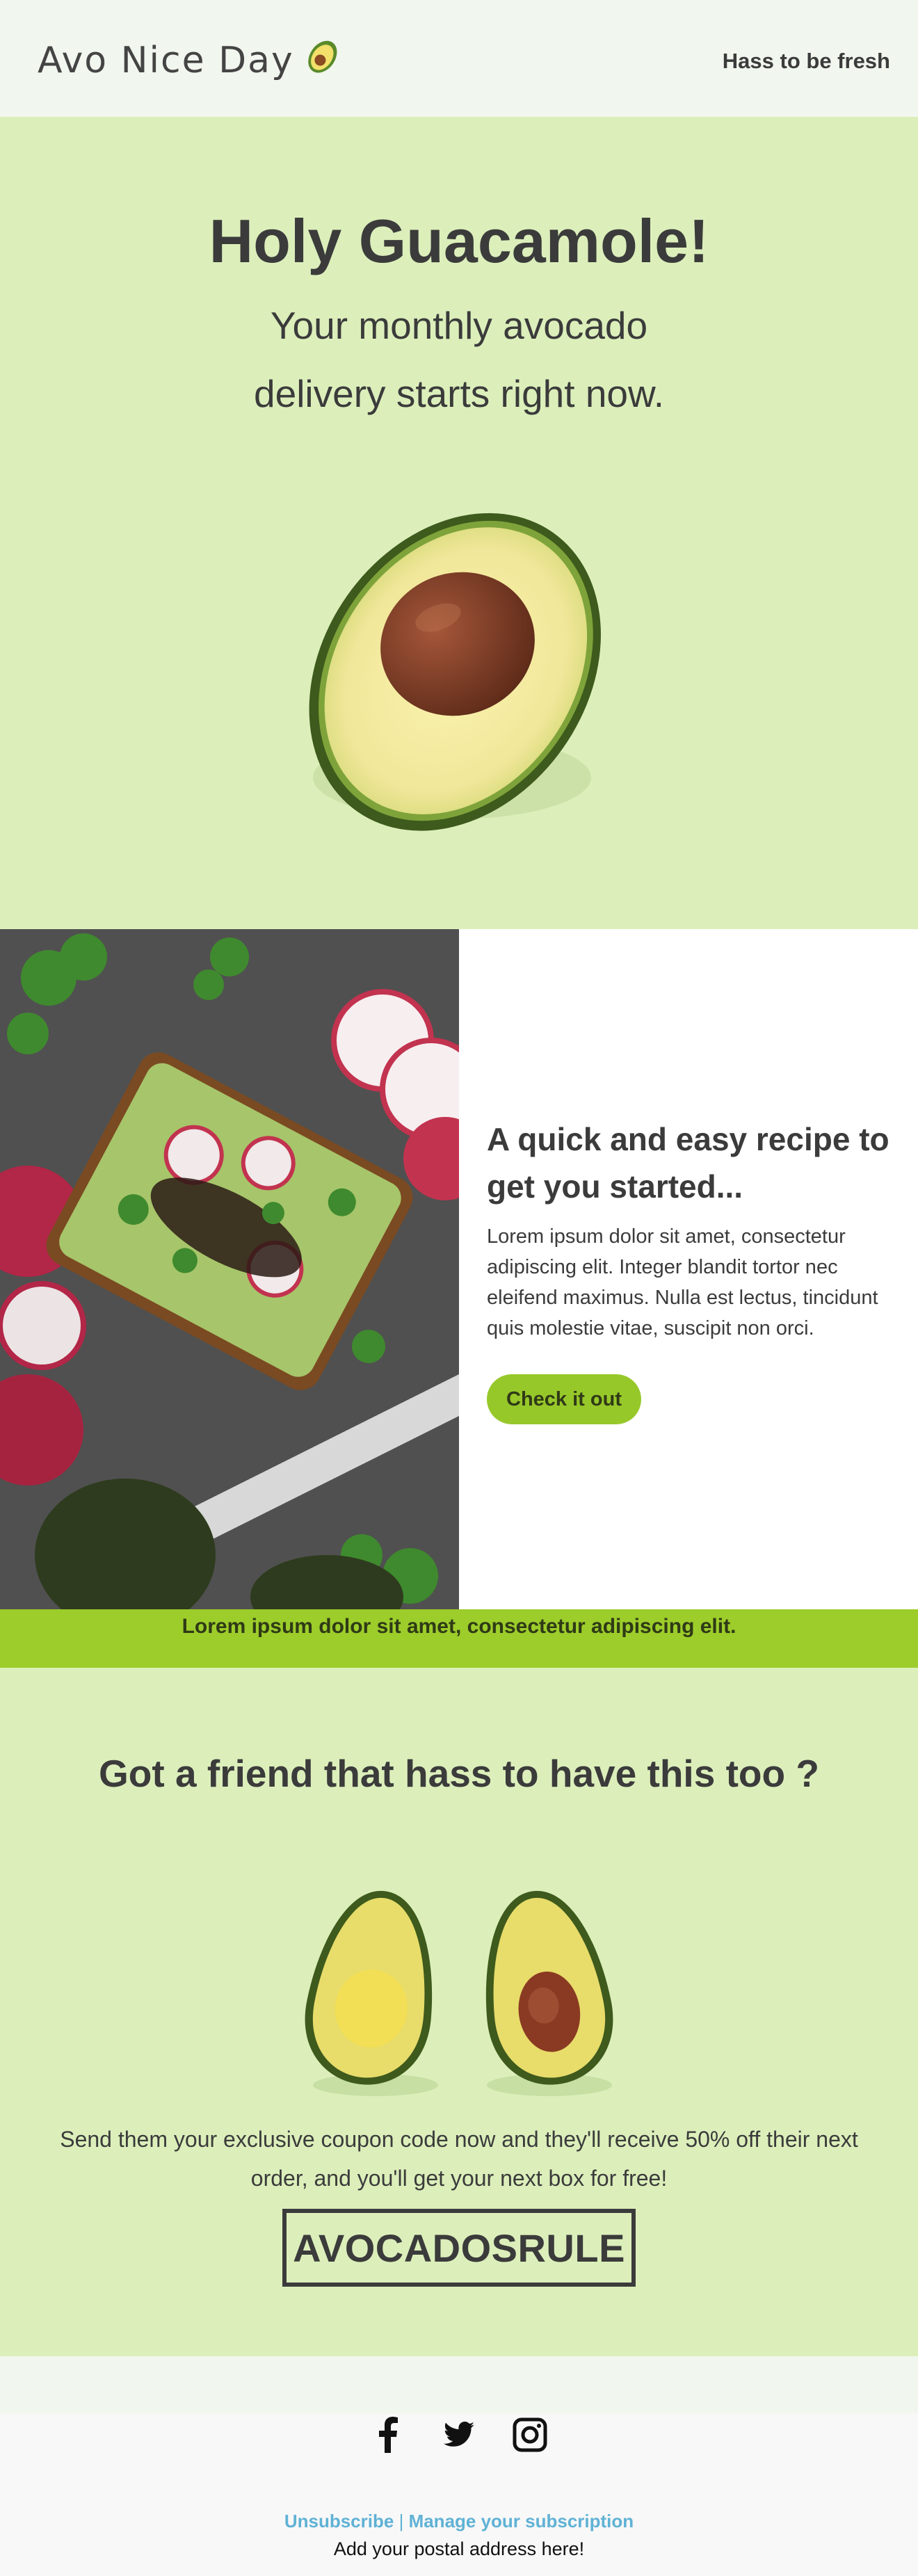 This screenshot has height=2576, width=918. Describe the element at coordinates (459, 2548) in the screenshot. I see `postal-address: Add your postal address here!` at that location.